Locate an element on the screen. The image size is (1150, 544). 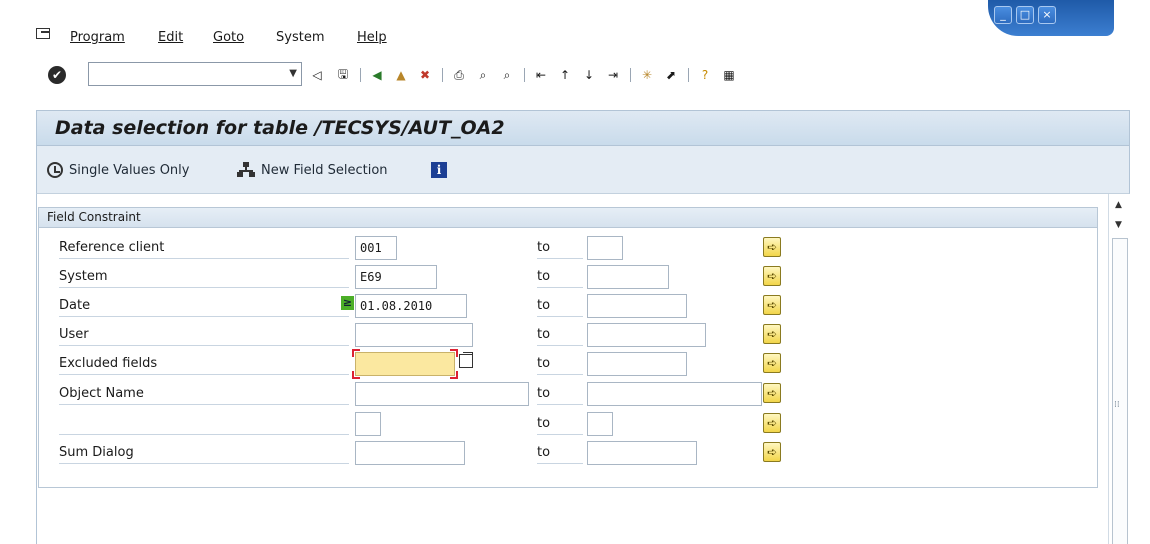
single-values-label: Single Values Only is located at coordinates (129, 170).